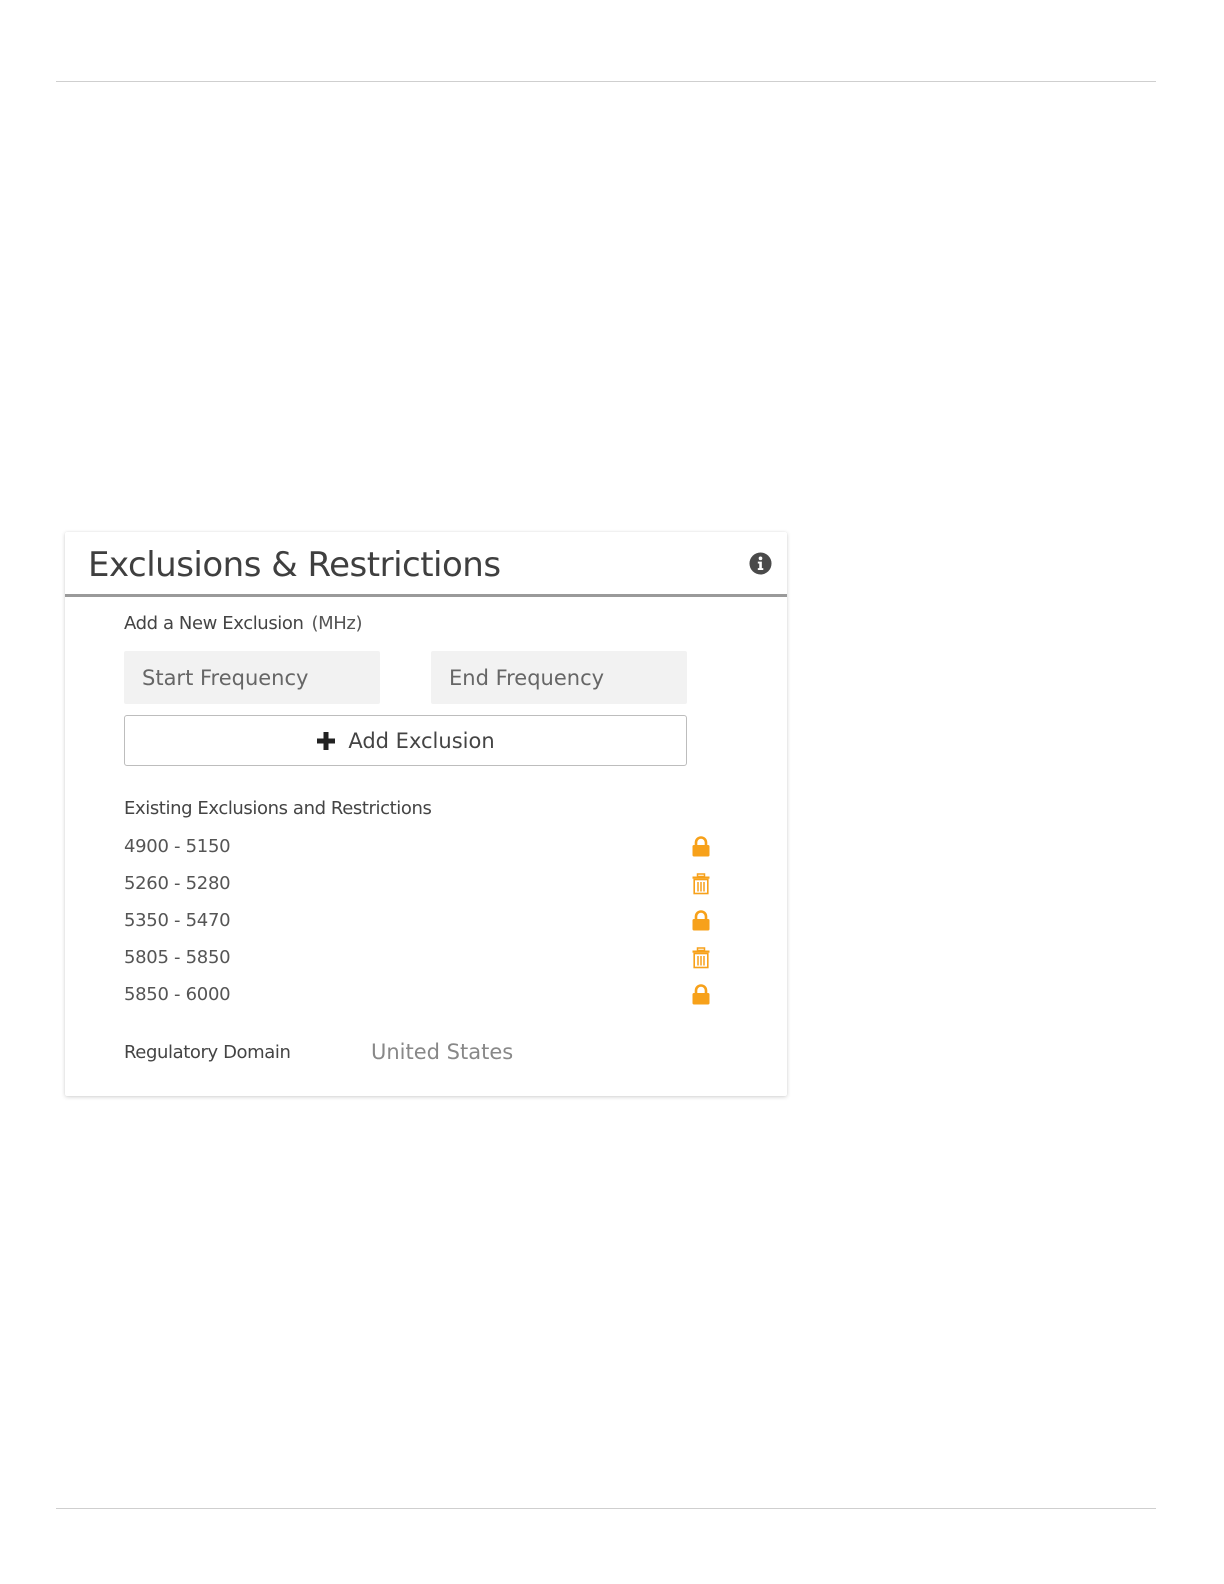  What do you see at coordinates (177, 846) in the screenshot?
I see `exclusion-range: 4900 - 5150` at bounding box center [177, 846].